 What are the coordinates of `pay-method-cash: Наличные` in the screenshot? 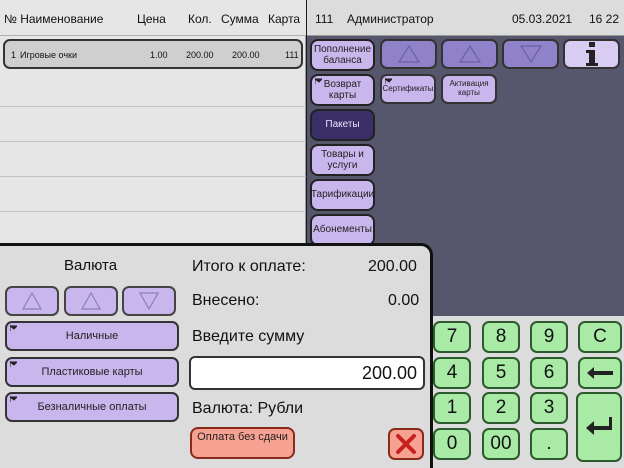 It's located at (92, 336).